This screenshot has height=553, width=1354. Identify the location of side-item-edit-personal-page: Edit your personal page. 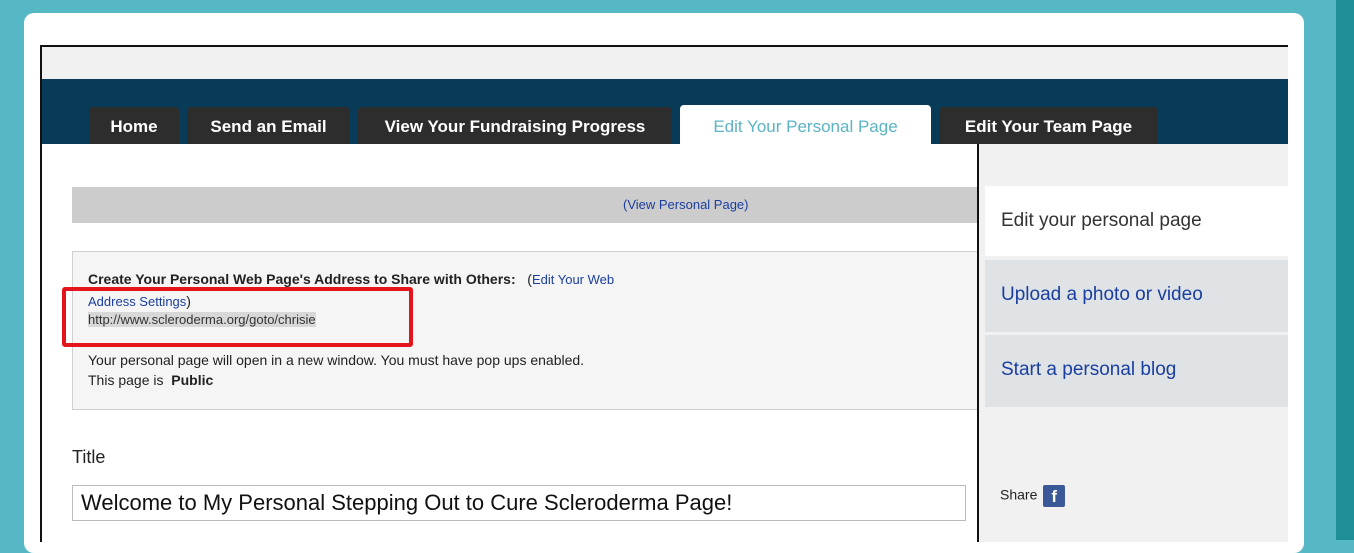
(1136, 221).